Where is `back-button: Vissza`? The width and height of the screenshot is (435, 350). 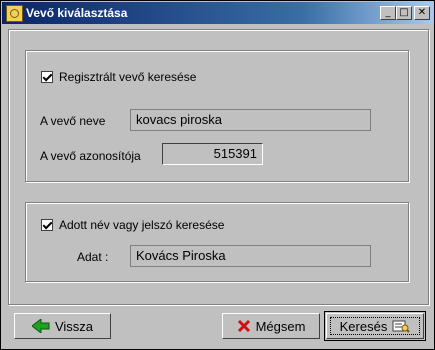
back-button: Vissza is located at coordinates (62, 326).